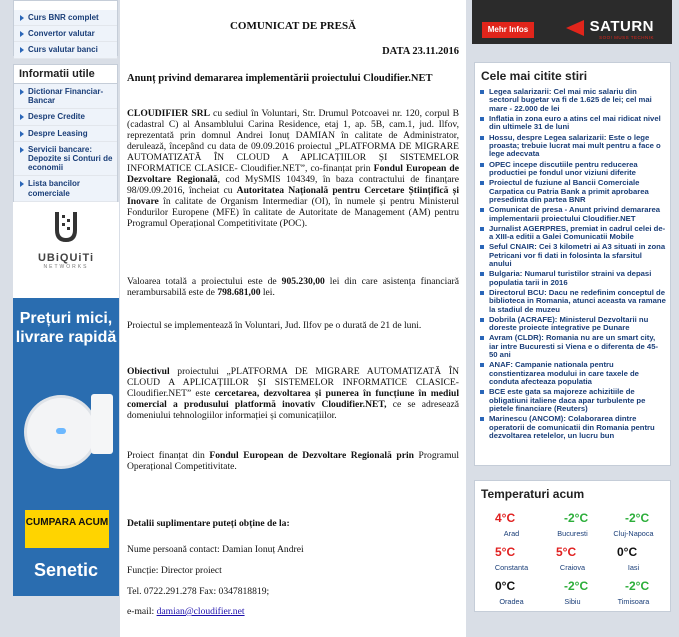 This screenshot has height=637, width=679. What do you see at coordinates (633, 601) in the screenshot?
I see `city-name: Timisoara` at bounding box center [633, 601].